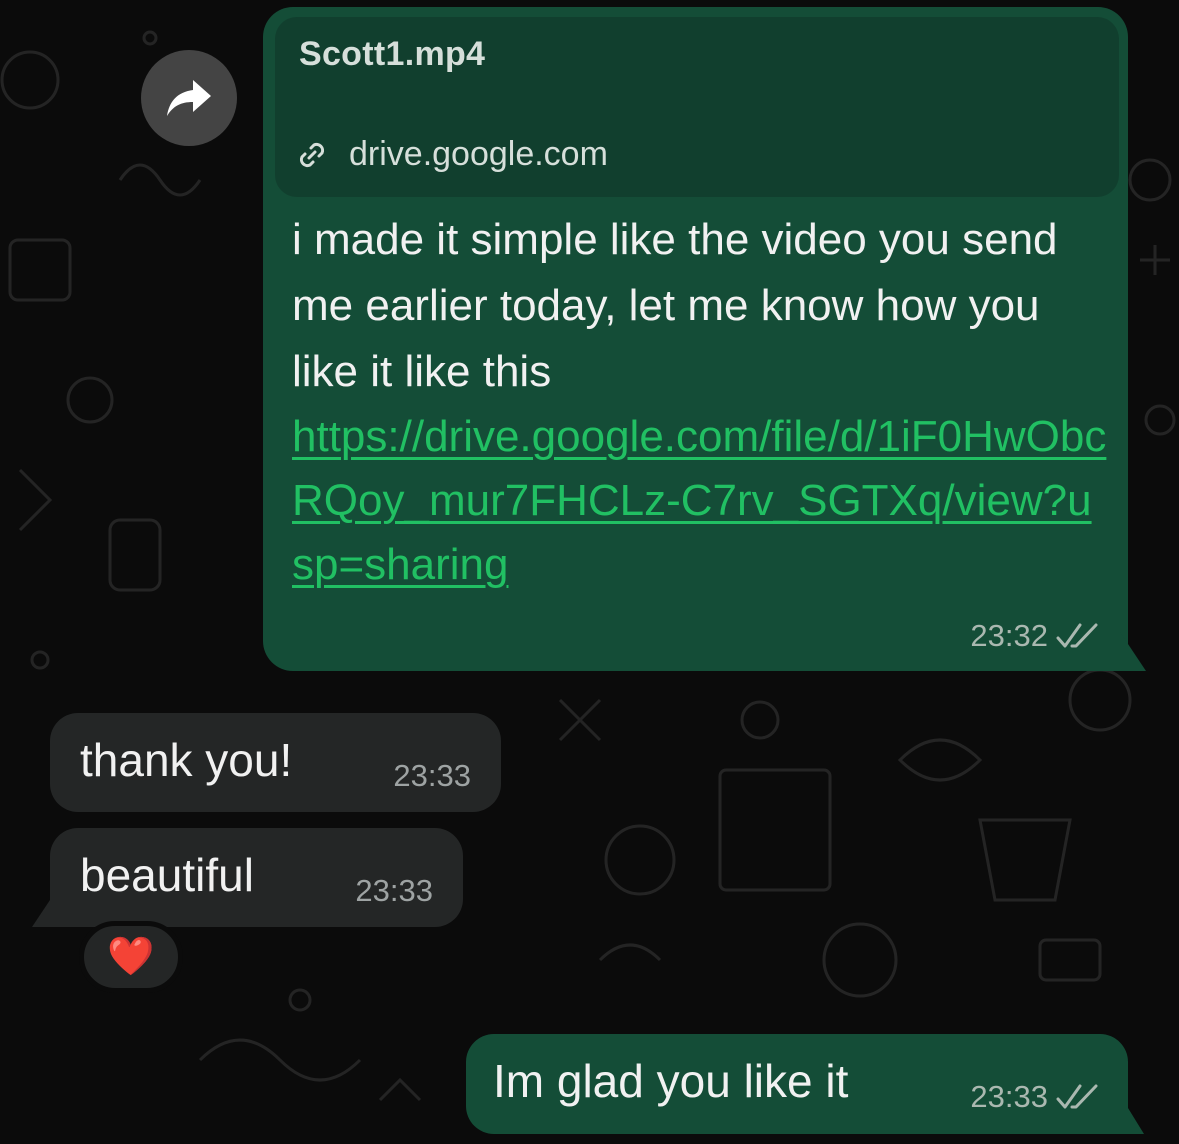  I want to click on message-meta: 23:32, so click(1036, 636).